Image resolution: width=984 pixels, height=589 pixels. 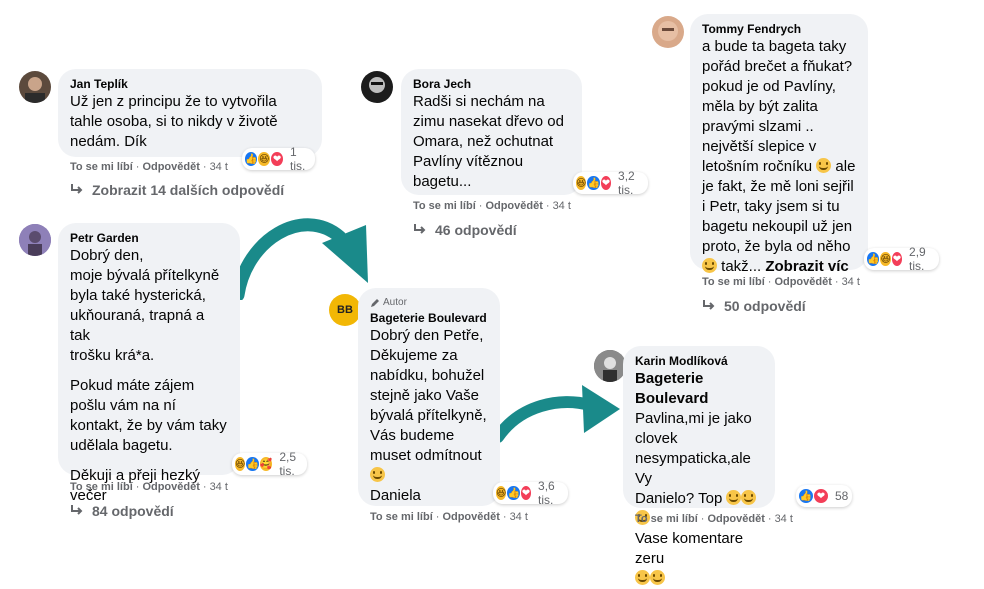 What do you see at coordinates (122, 511) in the screenshot?
I see `view-replies-link: 84 odpovědí` at bounding box center [122, 511].